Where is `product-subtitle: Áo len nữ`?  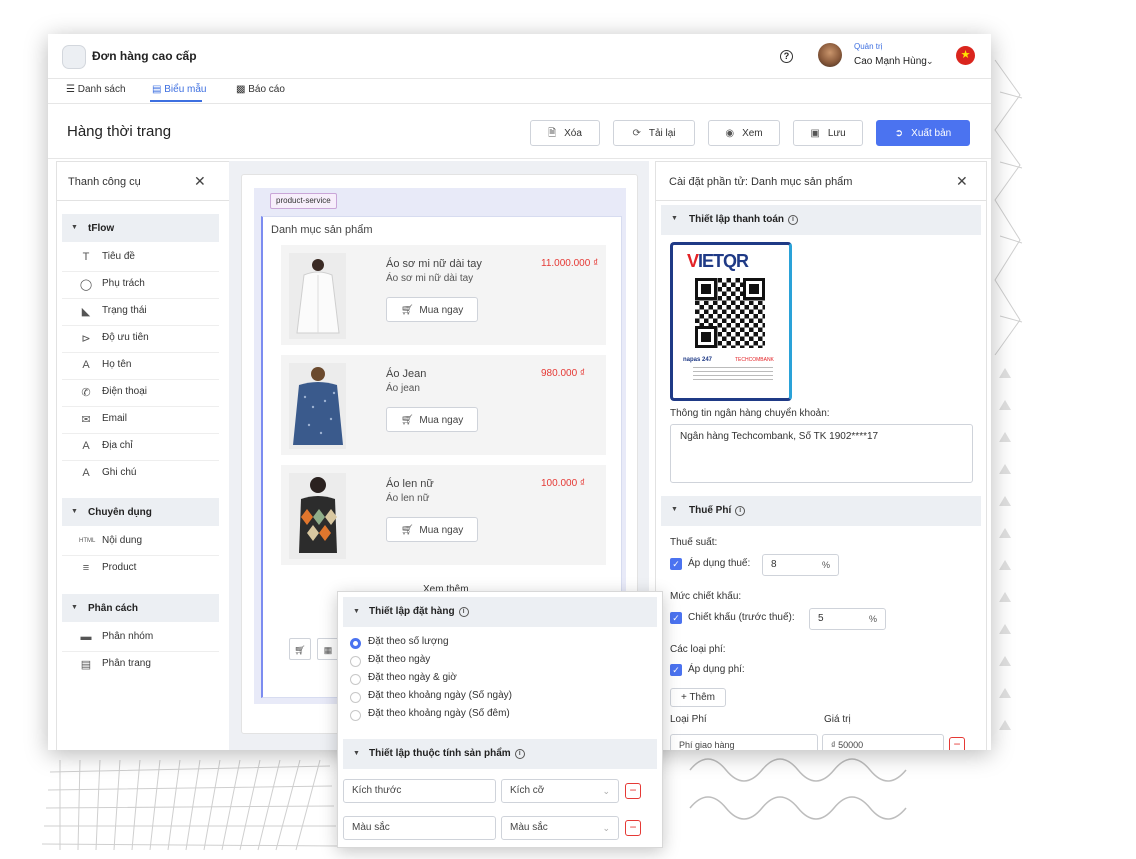 product-subtitle: Áo len nữ is located at coordinates (408, 498).